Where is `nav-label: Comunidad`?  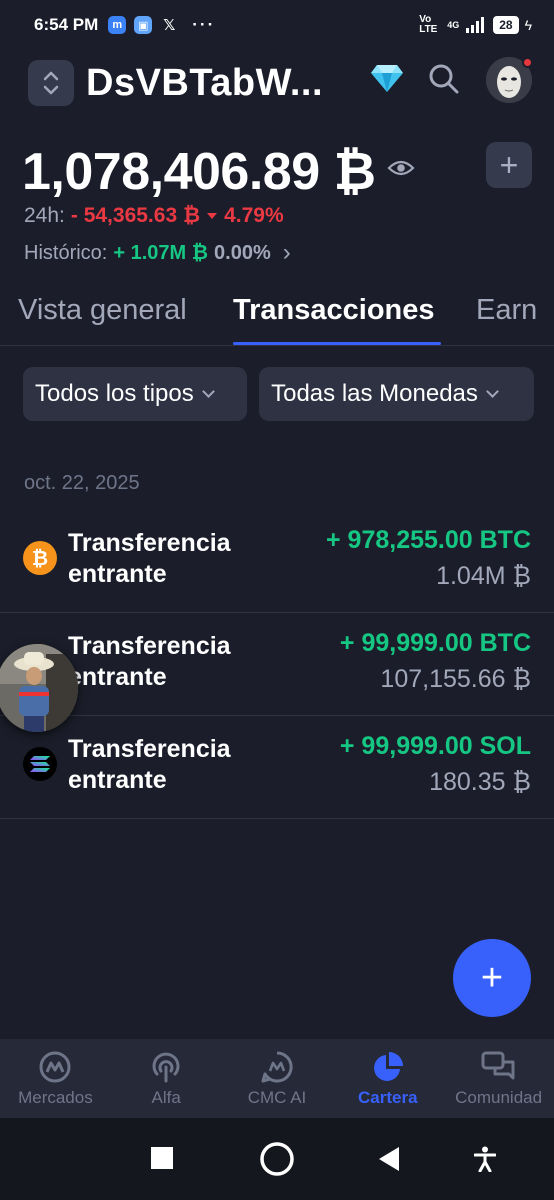 nav-label: Comunidad is located at coordinates (499, 1097).